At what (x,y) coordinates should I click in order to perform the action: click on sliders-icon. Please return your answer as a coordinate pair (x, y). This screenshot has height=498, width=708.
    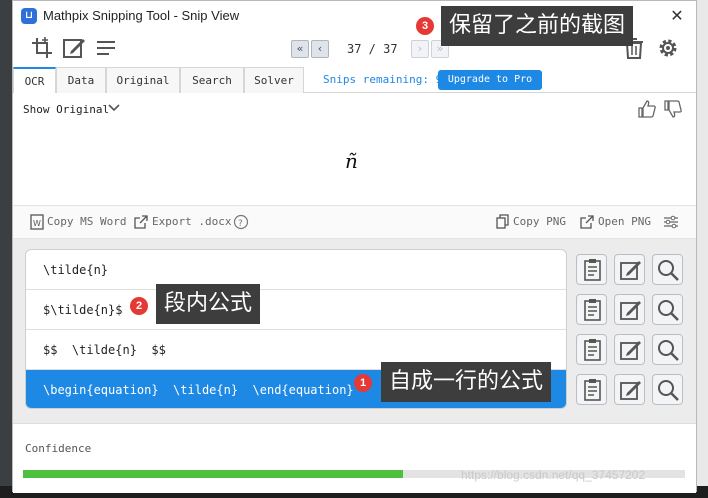
    Looking at the image, I should click on (671, 222).